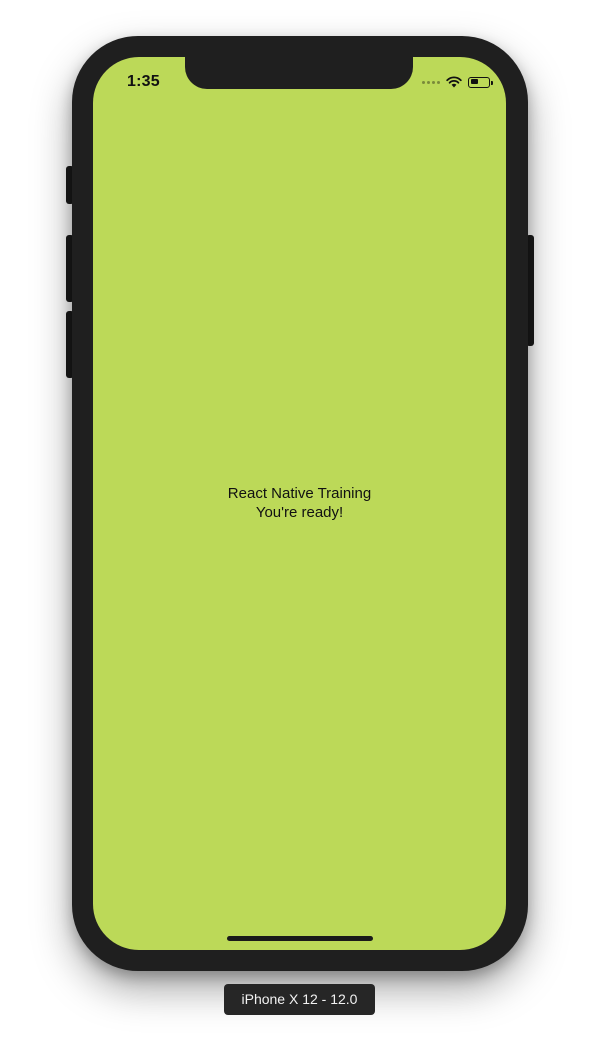 The image size is (600, 1061). Describe the element at coordinates (143, 81) in the screenshot. I see `status-time: 1:35` at that location.